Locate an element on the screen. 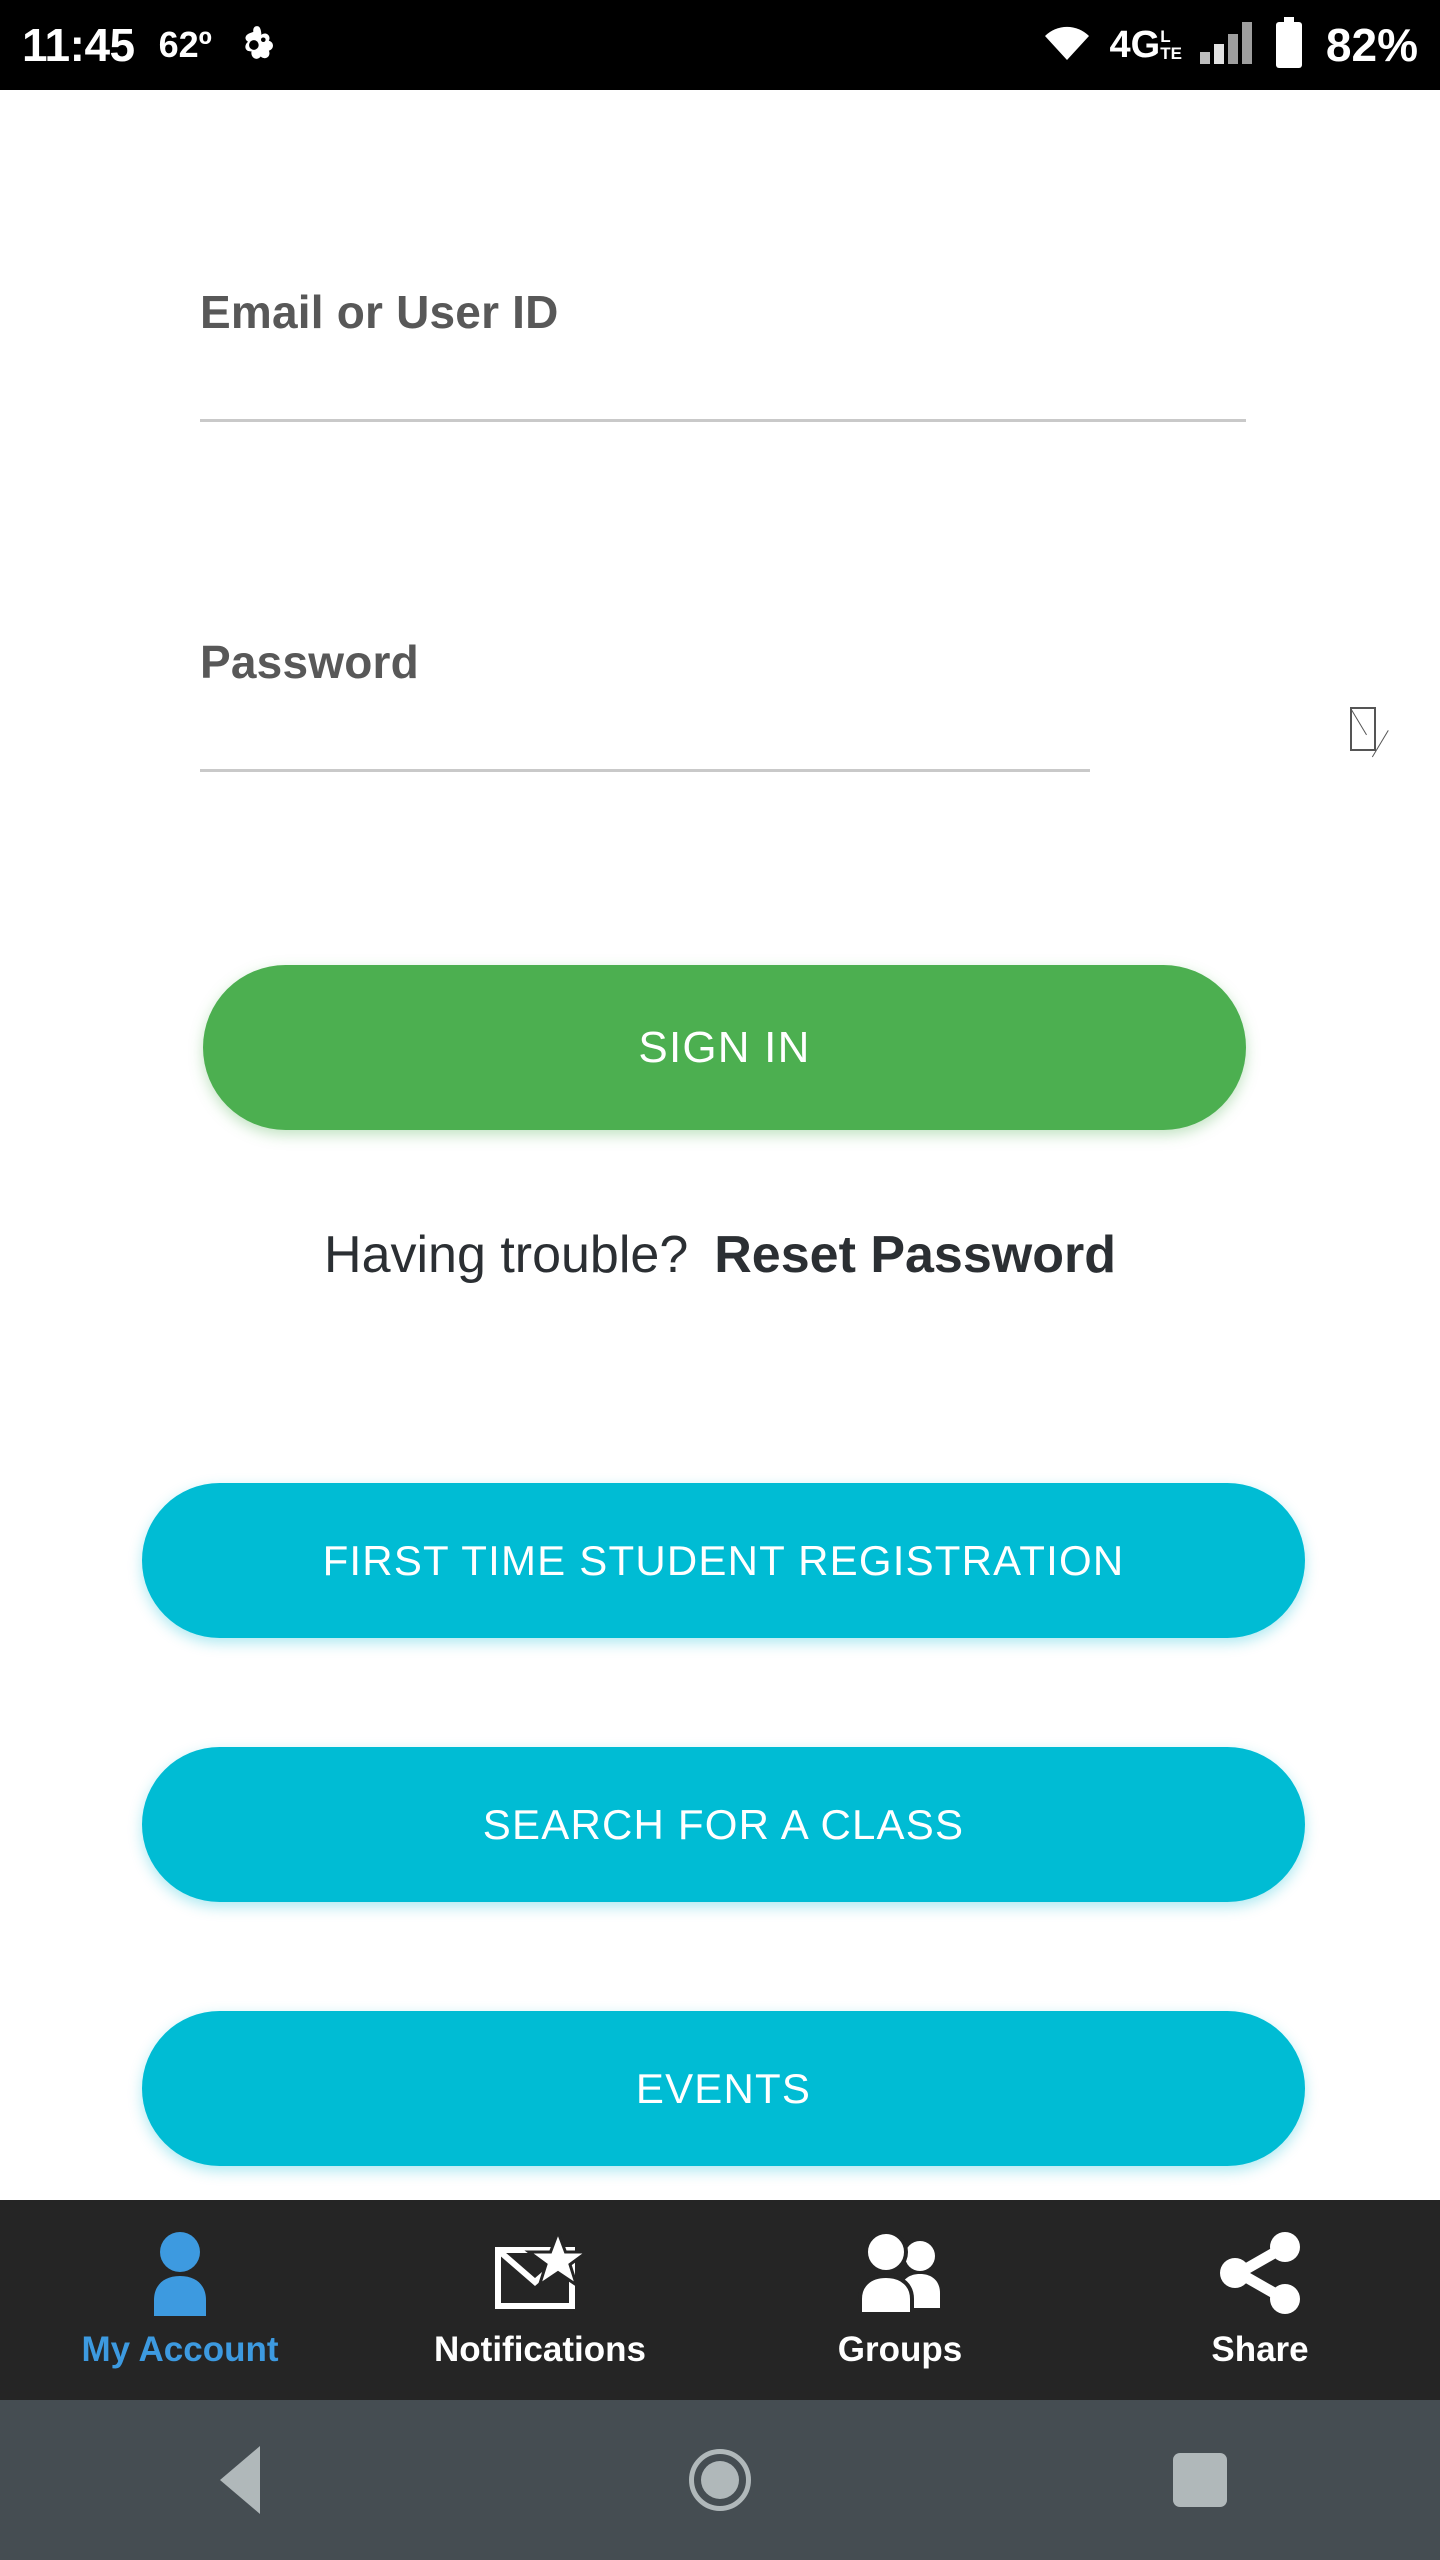 This screenshot has width=1440, height=2560. status-bar: 11:45 62º 4G L TE 82% is located at coordinates (720, 45).